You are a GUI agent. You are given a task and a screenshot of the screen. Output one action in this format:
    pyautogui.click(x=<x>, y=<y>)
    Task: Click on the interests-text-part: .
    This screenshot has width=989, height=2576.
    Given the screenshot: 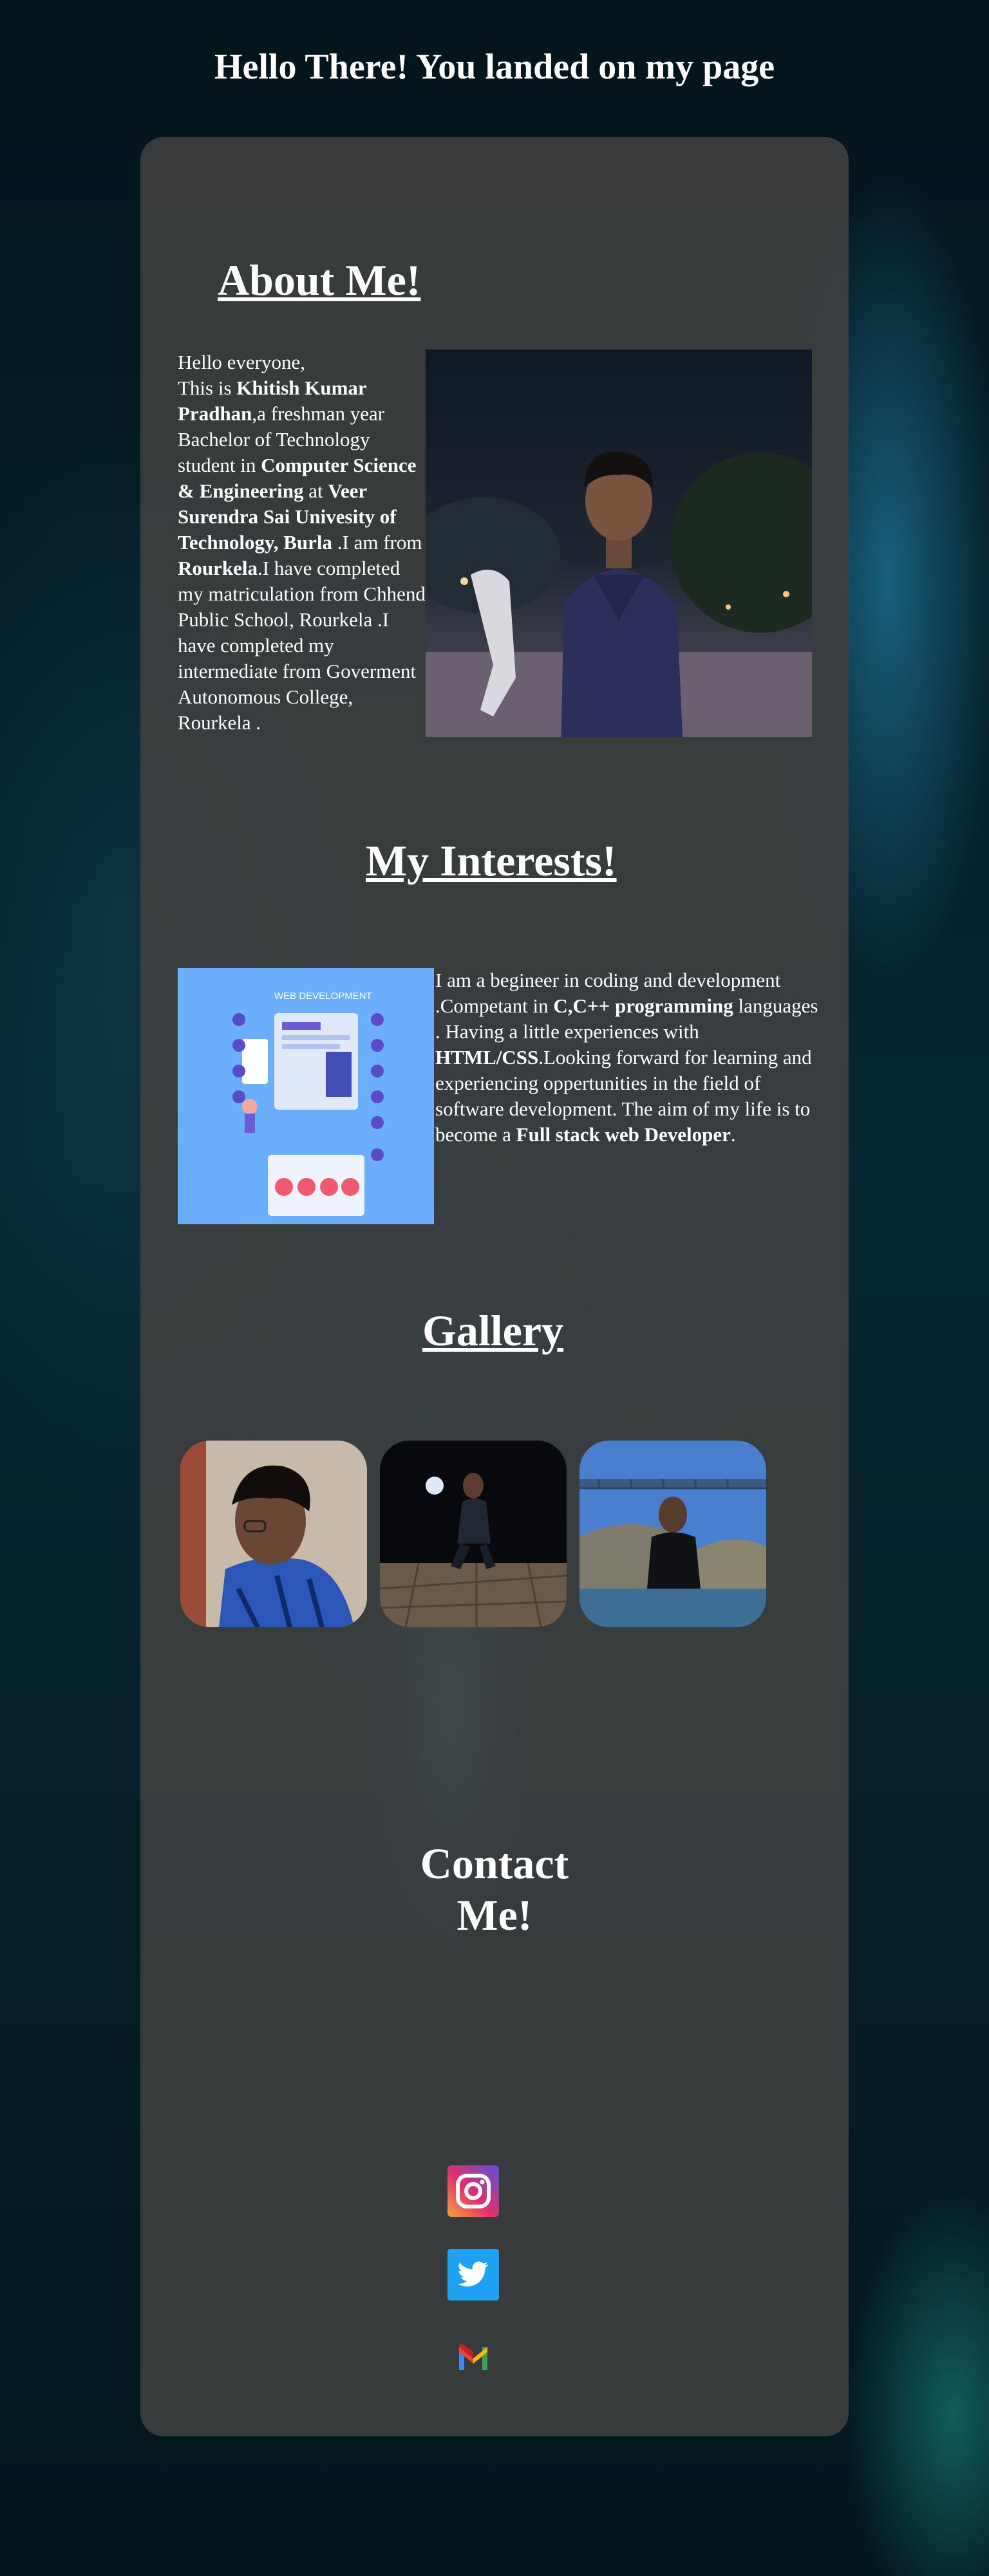 What is the action you would take?
    pyautogui.click(x=733, y=1134)
    